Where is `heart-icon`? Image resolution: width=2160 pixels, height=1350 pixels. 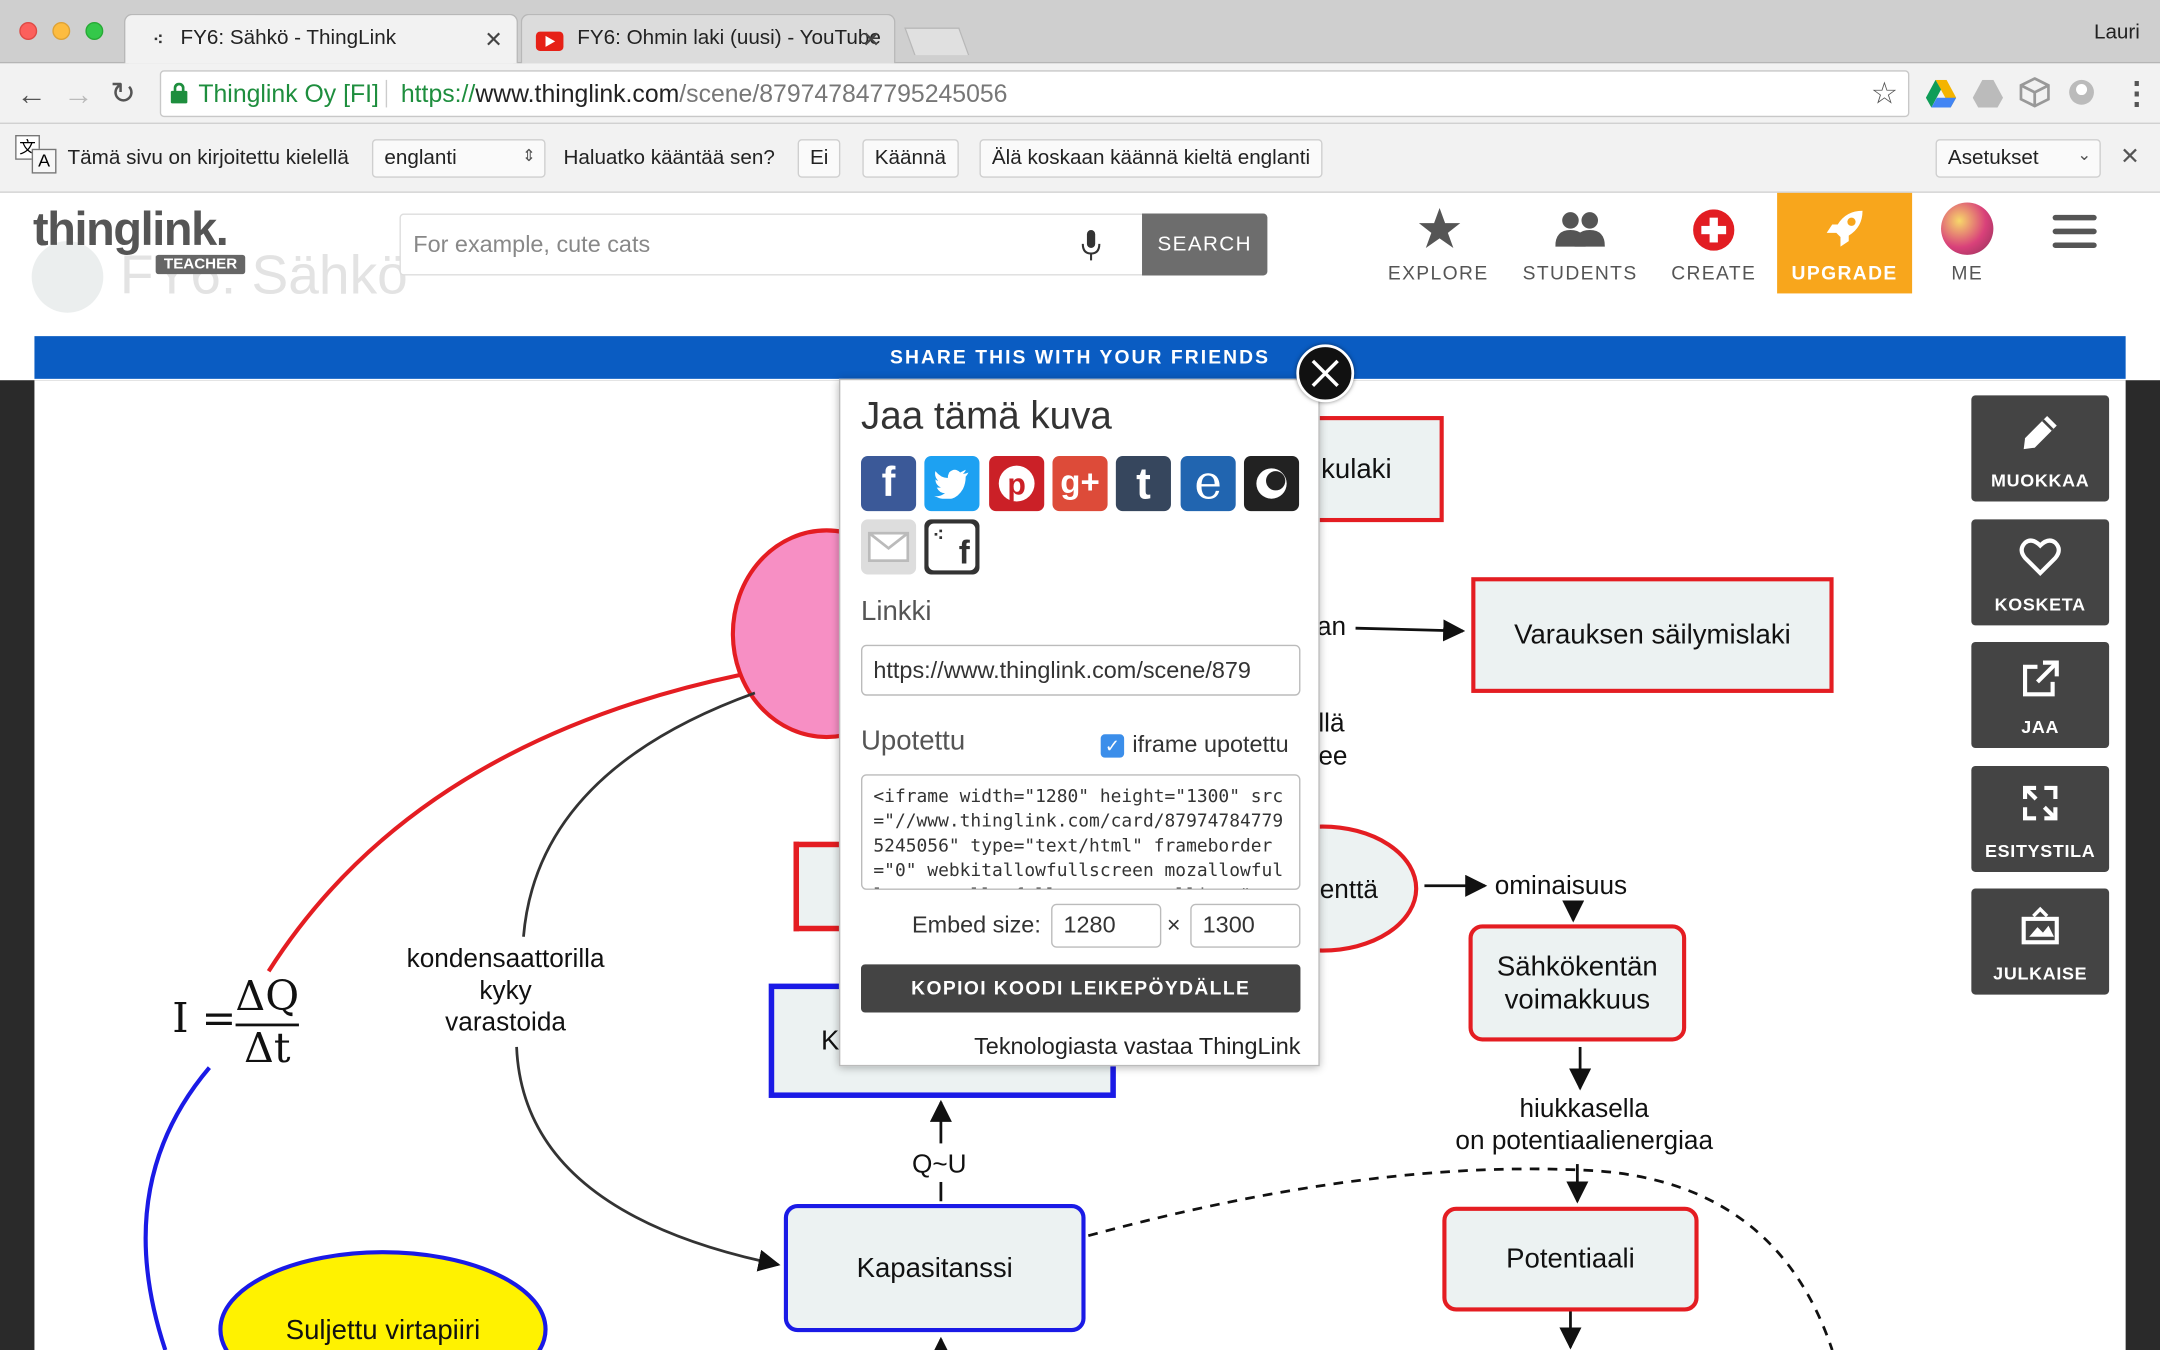
heart-icon is located at coordinates (2040, 557).